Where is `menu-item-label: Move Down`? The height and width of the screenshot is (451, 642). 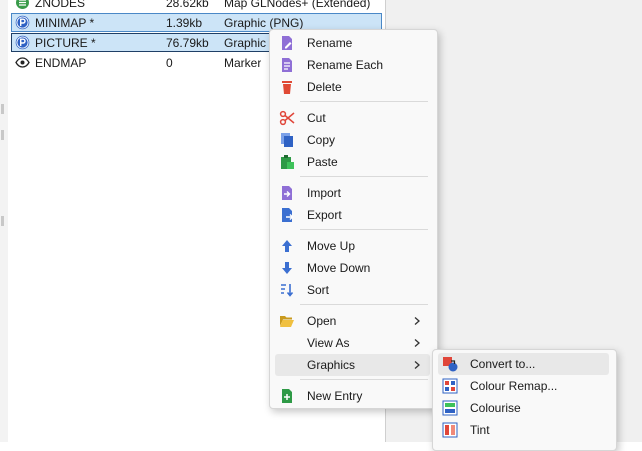 menu-item-label: Move Down is located at coordinates (339, 268).